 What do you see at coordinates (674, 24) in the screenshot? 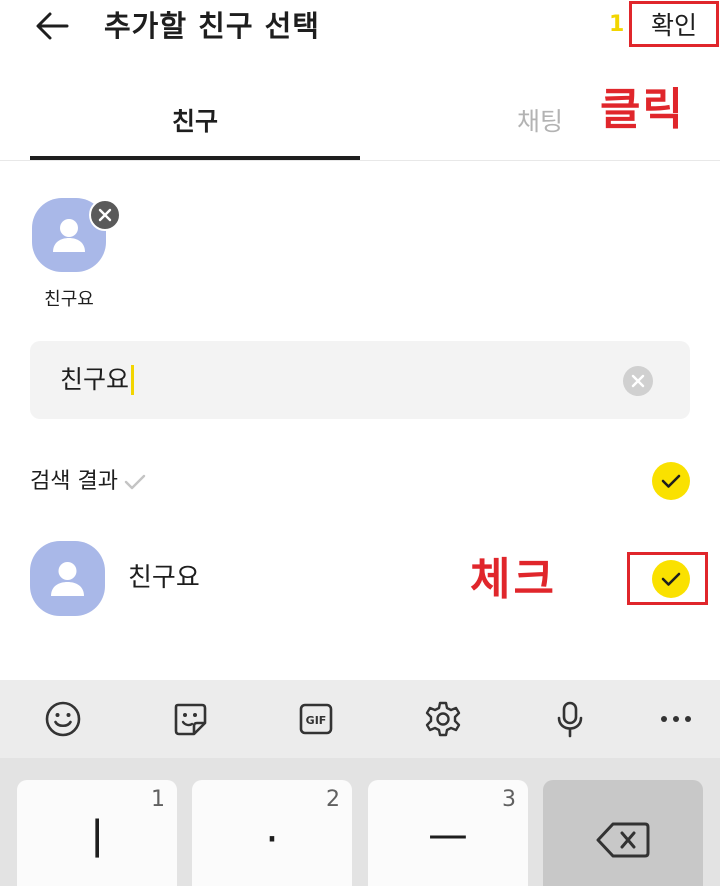
I see `confirm-button: 확인` at bounding box center [674, 24].